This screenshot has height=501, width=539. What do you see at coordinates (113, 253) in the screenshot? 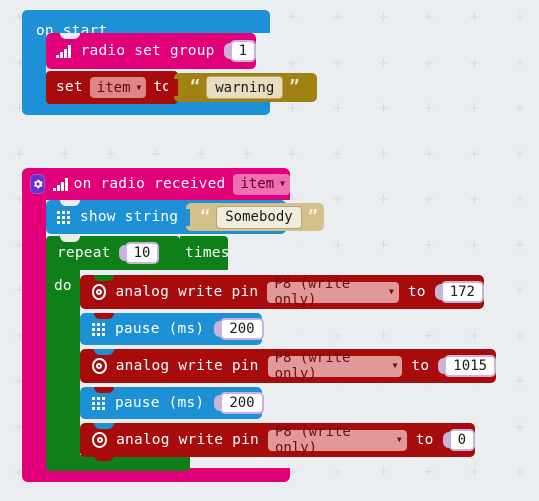
I see `block-repeat-times: repeat 10` at bounding box center [113, 253].